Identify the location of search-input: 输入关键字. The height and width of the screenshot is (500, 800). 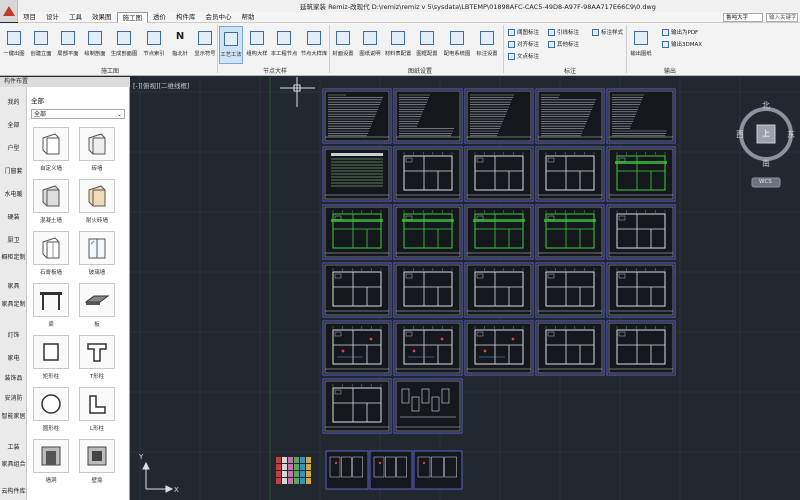
(782, 17).